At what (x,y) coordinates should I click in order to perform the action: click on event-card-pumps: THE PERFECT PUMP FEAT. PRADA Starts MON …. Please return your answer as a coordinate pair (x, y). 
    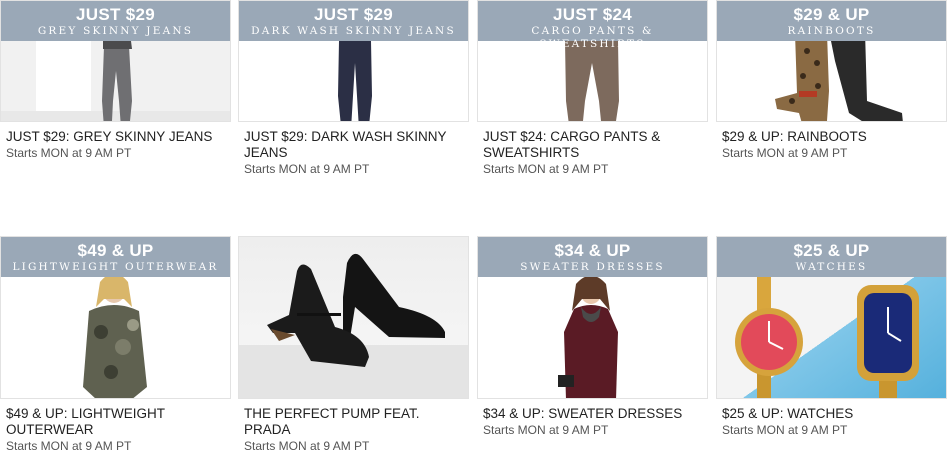
    Looking at the image, I should click on (353, 345).